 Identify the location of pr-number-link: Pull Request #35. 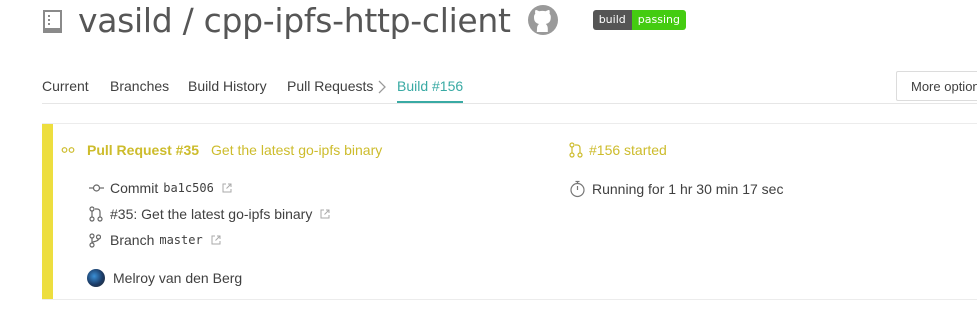
(143, 150).